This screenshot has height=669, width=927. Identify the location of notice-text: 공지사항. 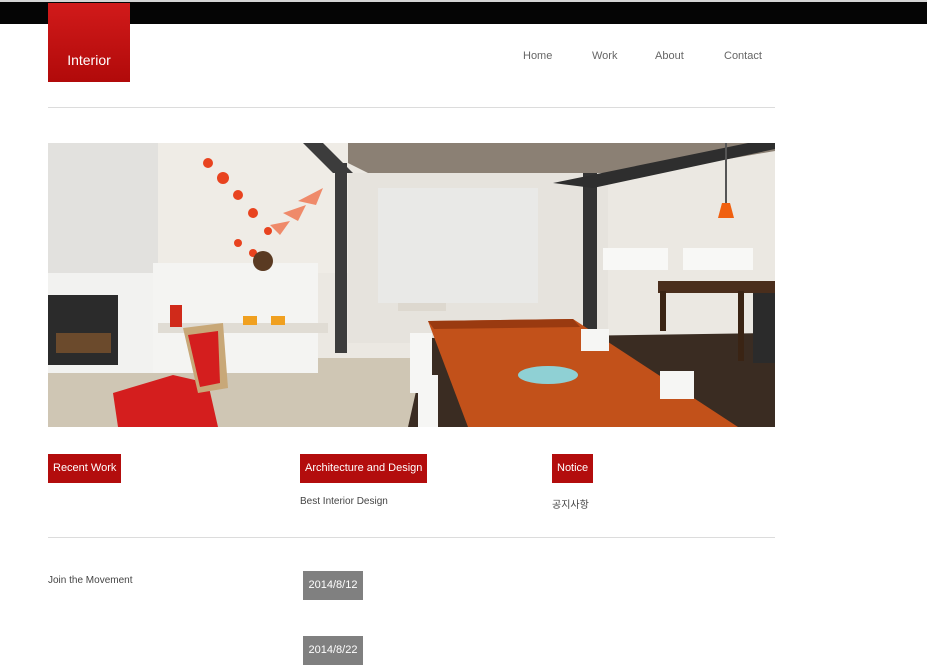
(570, 503).